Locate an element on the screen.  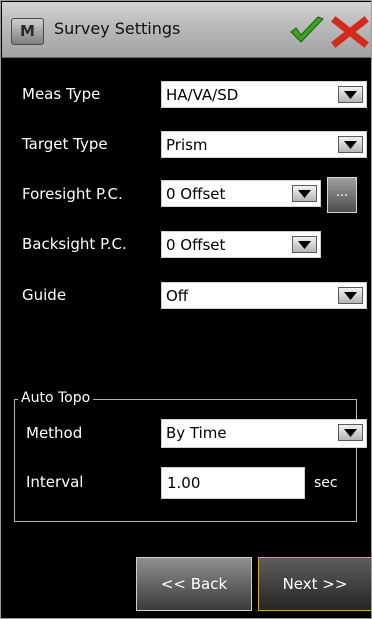
meas-type-dropdown: HA/VA/SD is located at coordinates (264, 94).